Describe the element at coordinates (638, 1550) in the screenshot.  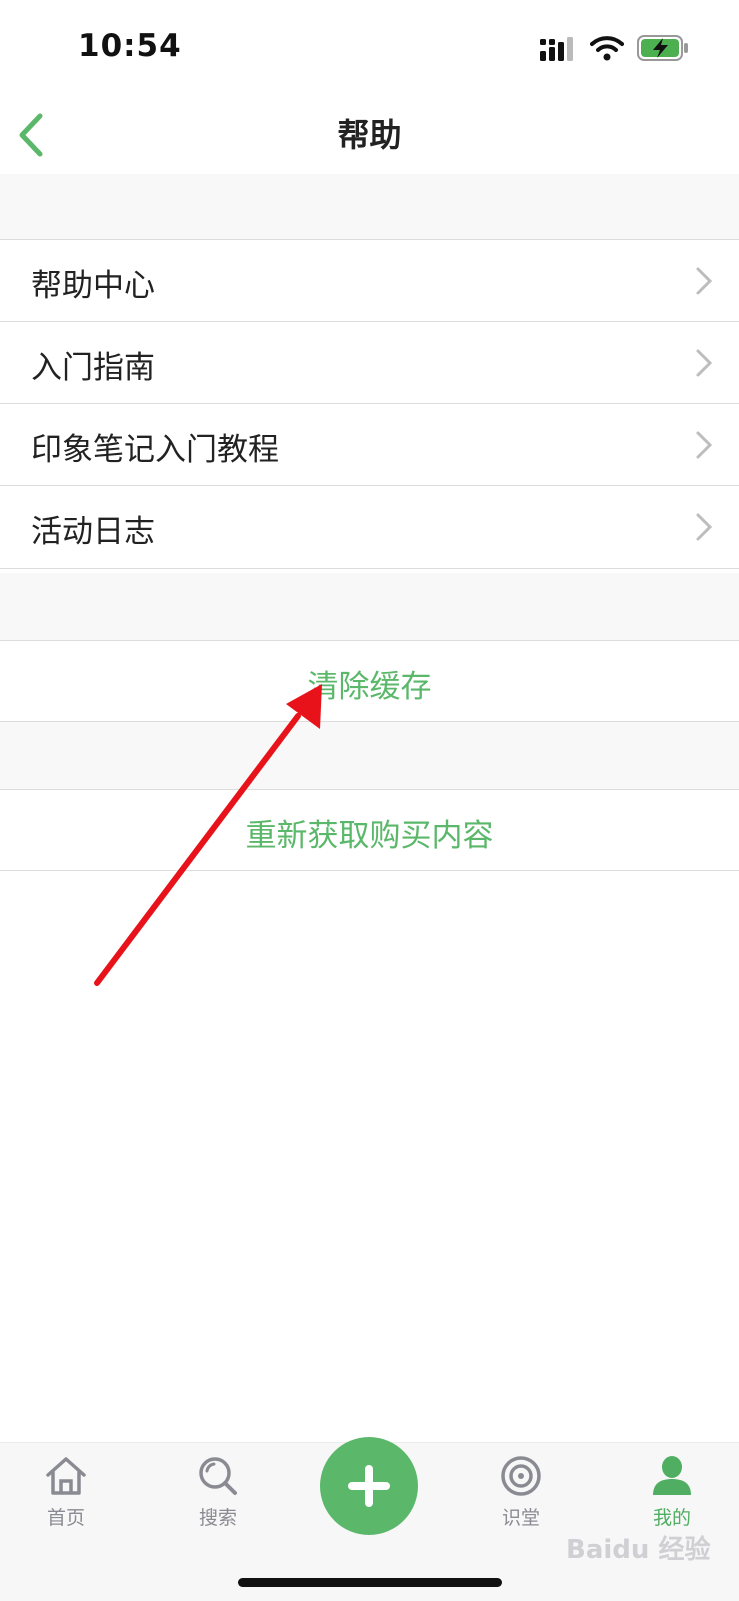
I see `watermark: Baidu 经验` at that location.